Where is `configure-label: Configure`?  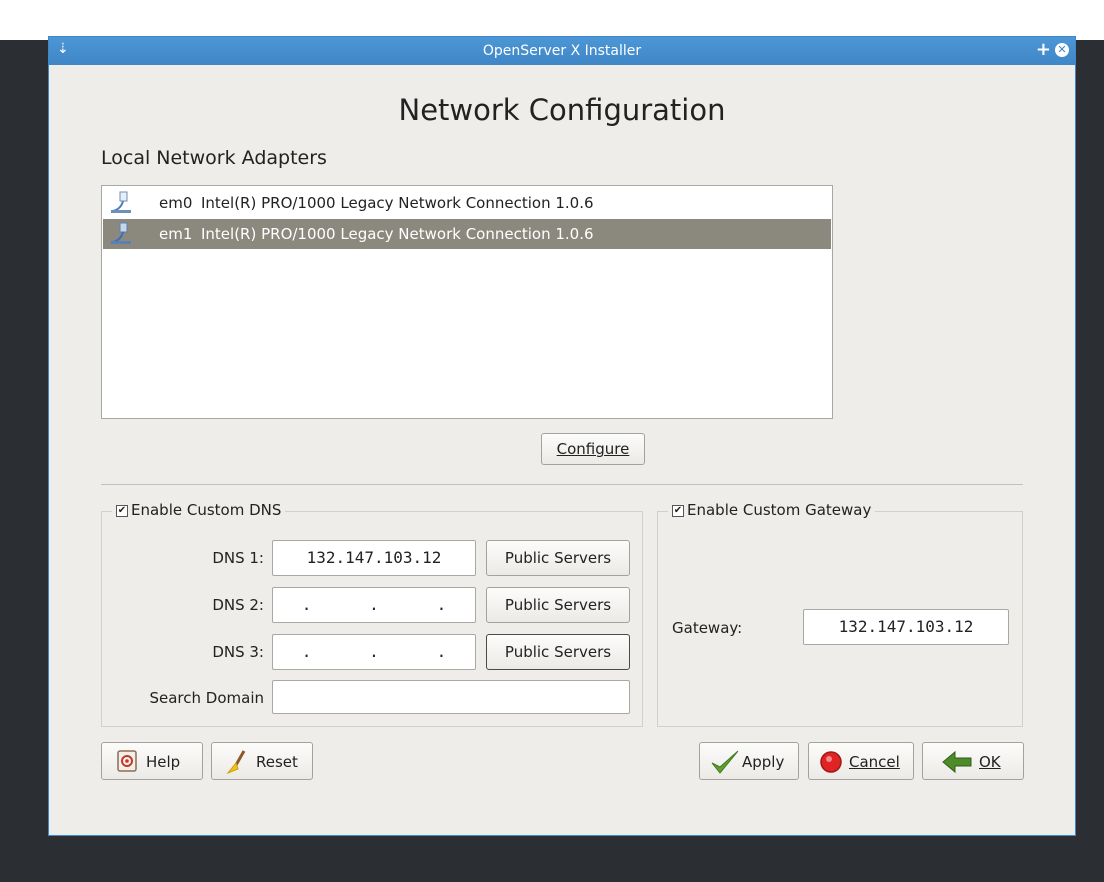
configure-label: Configure is located at coordinates (593, 449).